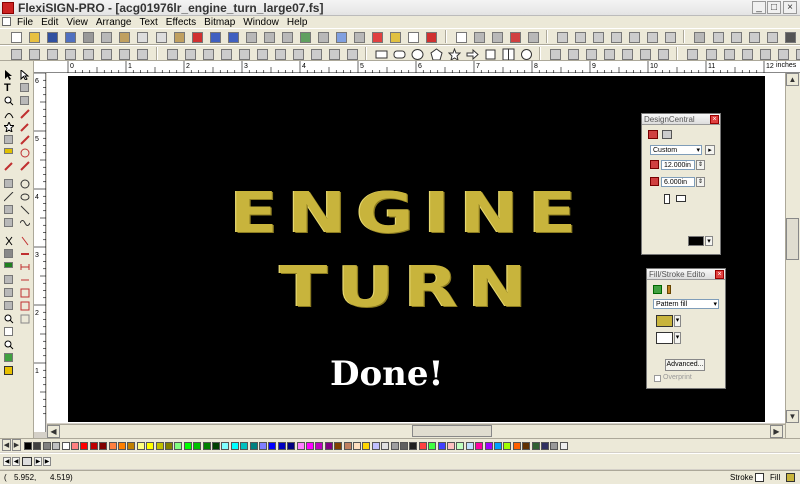  Describe the element at coordinates (323, 36) in the screenshot. I see `measure-icon` at that location.